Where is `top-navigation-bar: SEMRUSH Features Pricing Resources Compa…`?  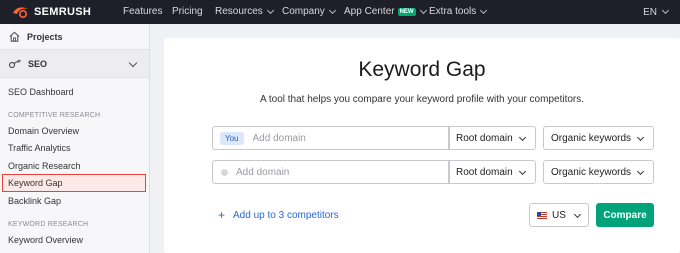 top-navigation-bar: SEMRUSH Features Pricing Resources Compa… is located at coordinates (340, 12).